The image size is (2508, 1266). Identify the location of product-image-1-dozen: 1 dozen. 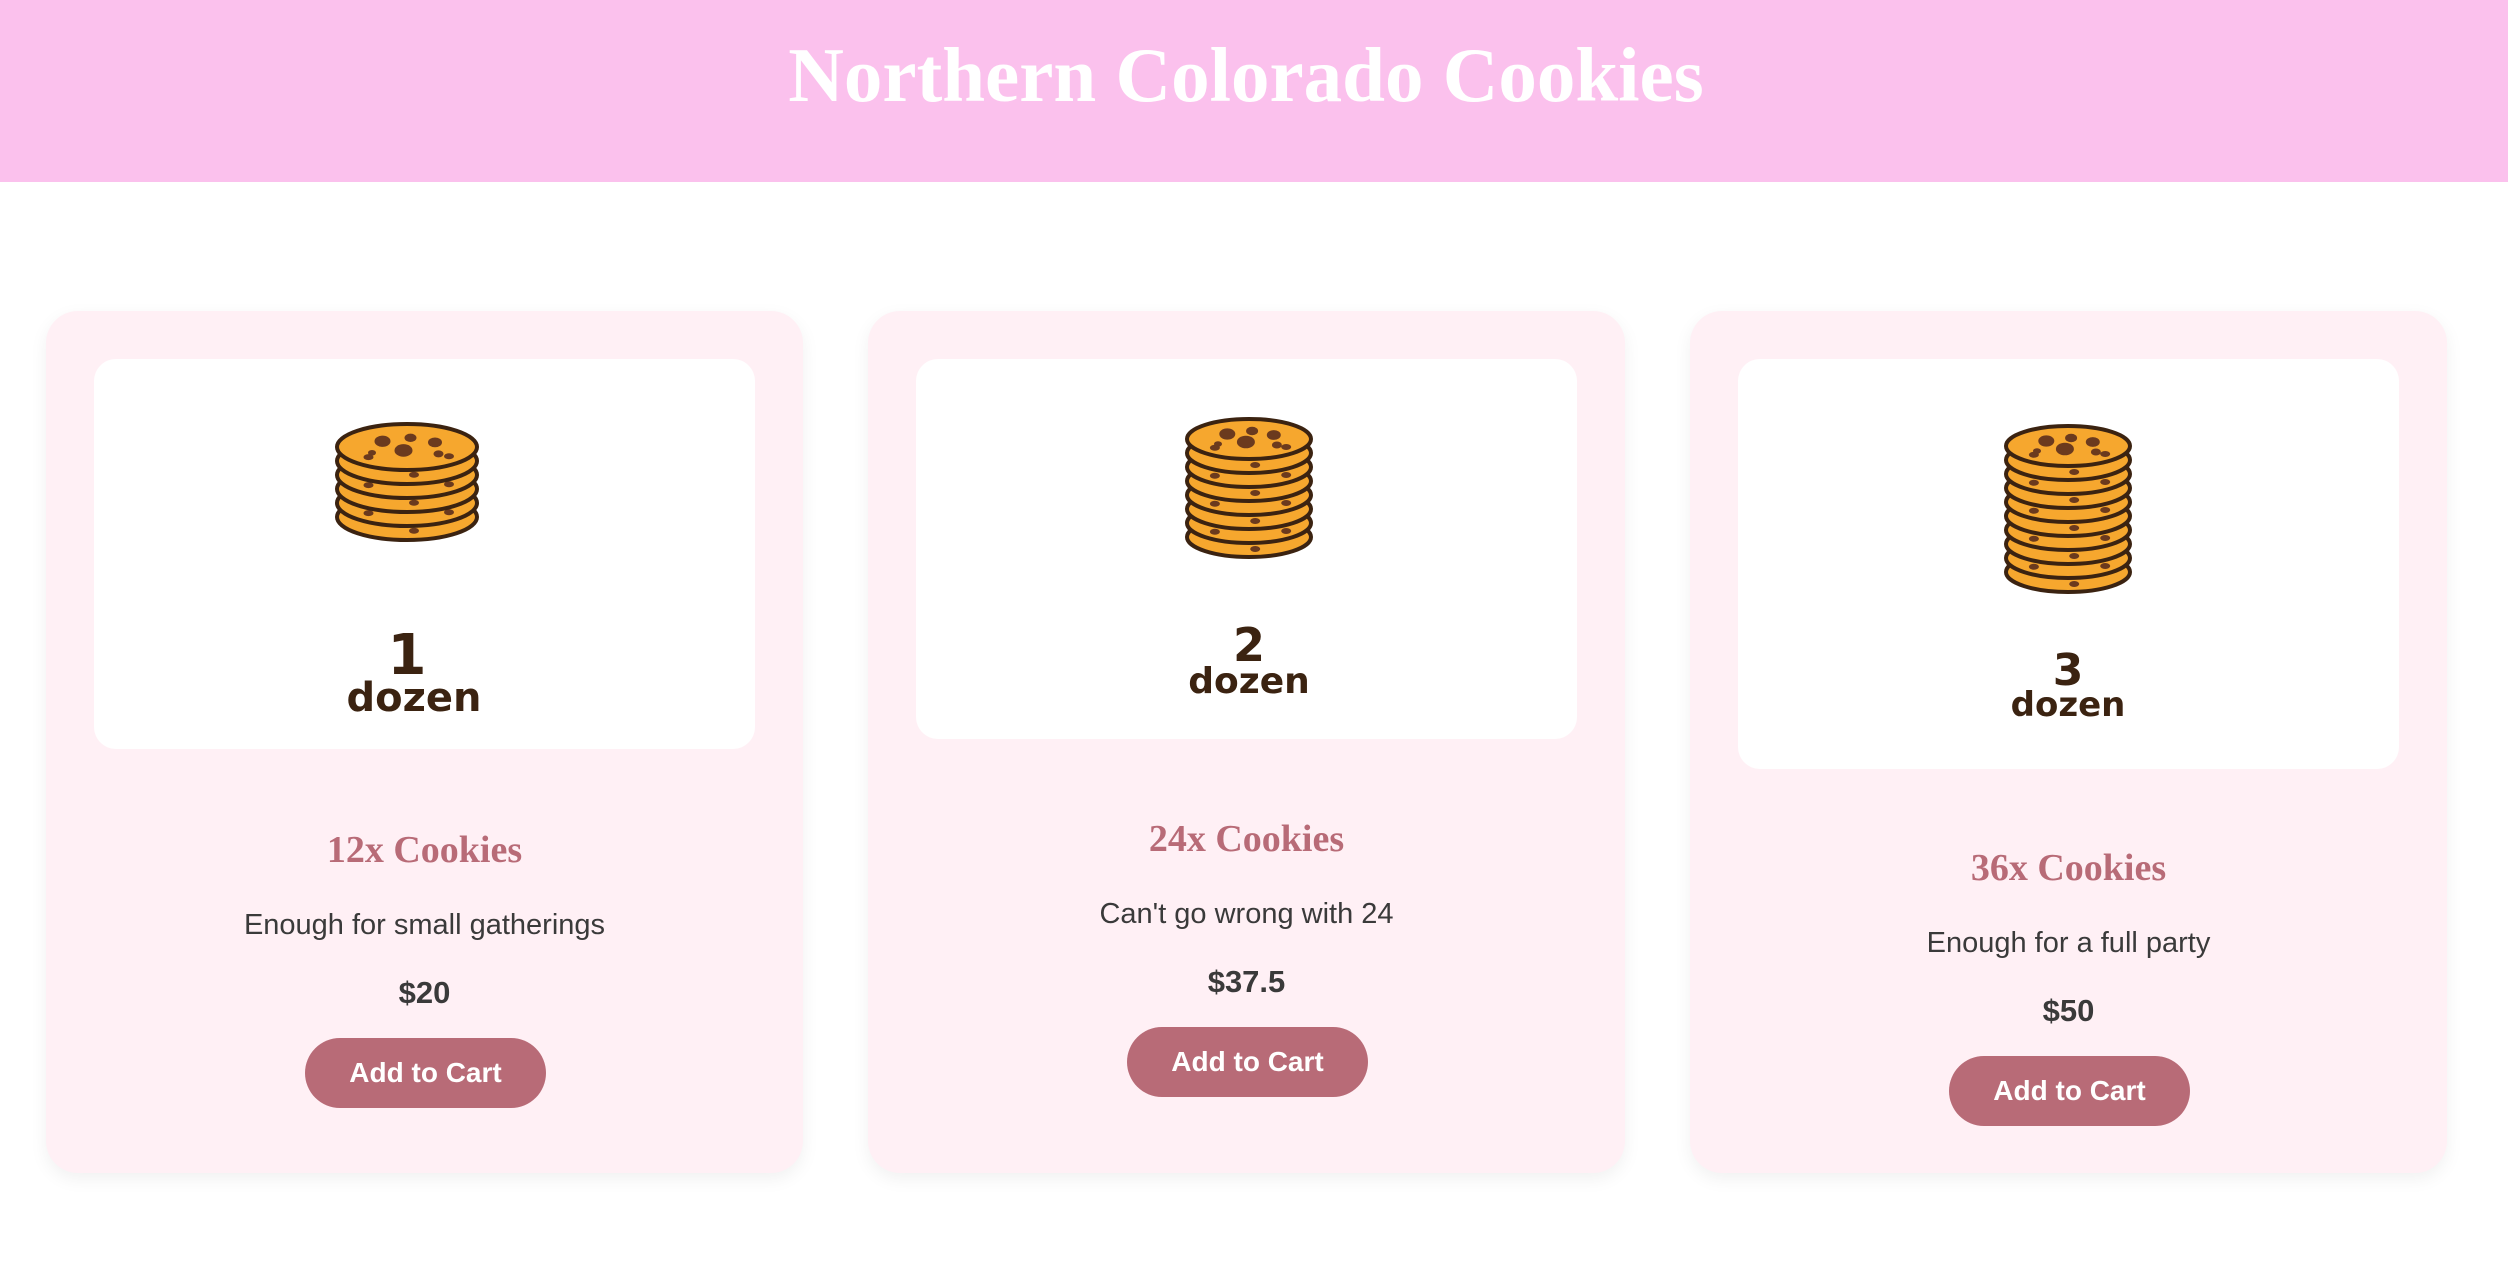
(424, 554).